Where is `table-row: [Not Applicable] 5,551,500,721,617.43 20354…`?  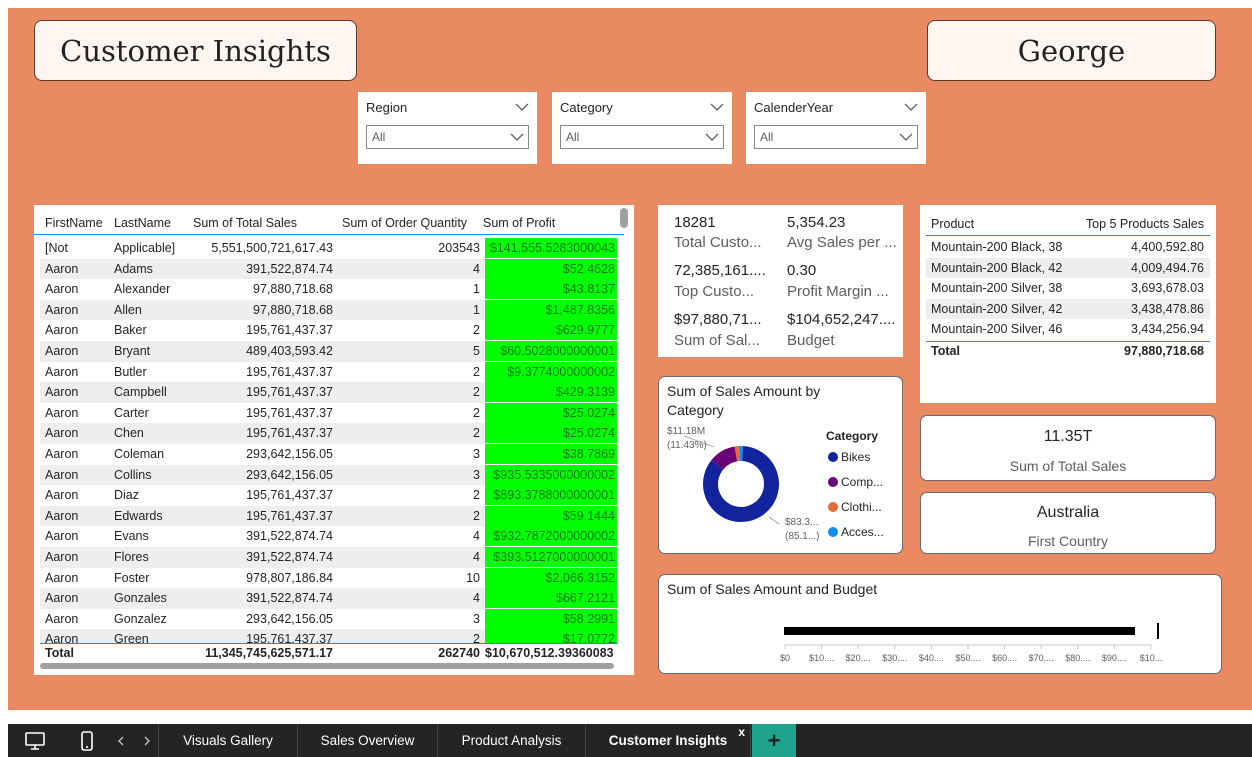 table-row: [Not Applicable] 5,551,500,721,617.43 20354… is located at coordinates (329, 248).